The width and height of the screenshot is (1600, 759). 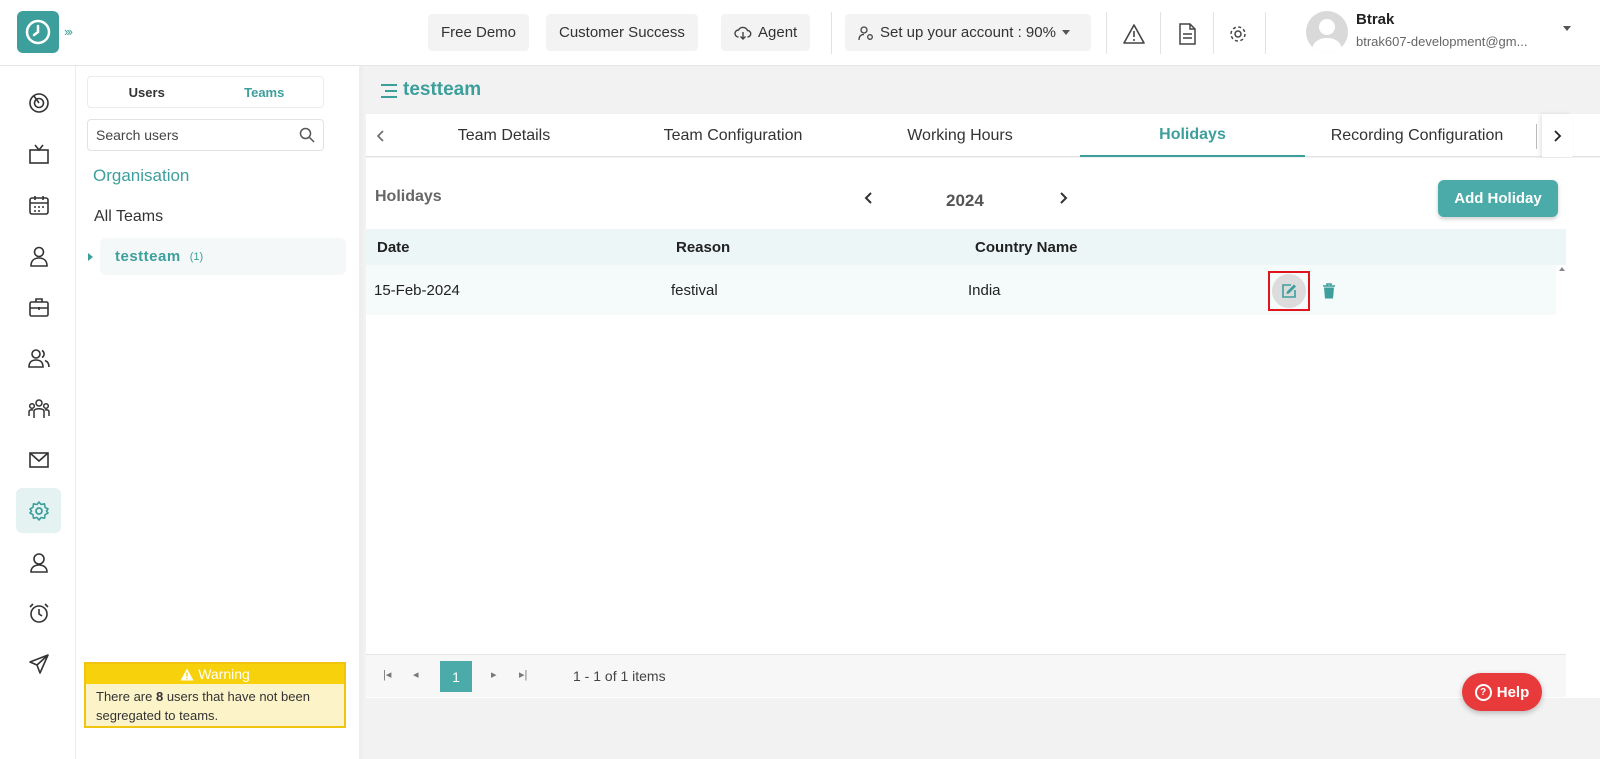 I want to click on warning-icon, so click(x=187, y=674).